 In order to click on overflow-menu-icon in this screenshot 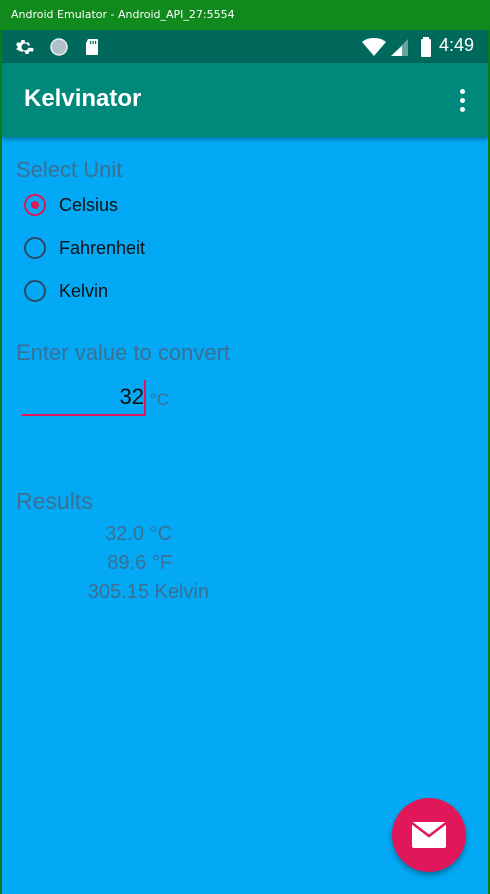, I will do `click(462, 101)`.